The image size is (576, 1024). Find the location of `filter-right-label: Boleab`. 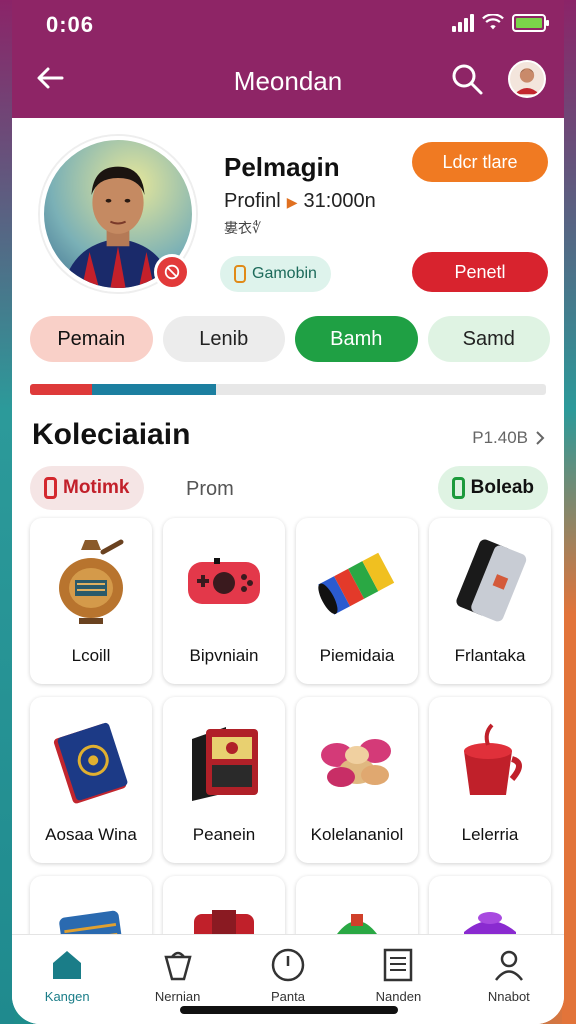

filter-right-label: Boleab is located at coordinates (502, 487).